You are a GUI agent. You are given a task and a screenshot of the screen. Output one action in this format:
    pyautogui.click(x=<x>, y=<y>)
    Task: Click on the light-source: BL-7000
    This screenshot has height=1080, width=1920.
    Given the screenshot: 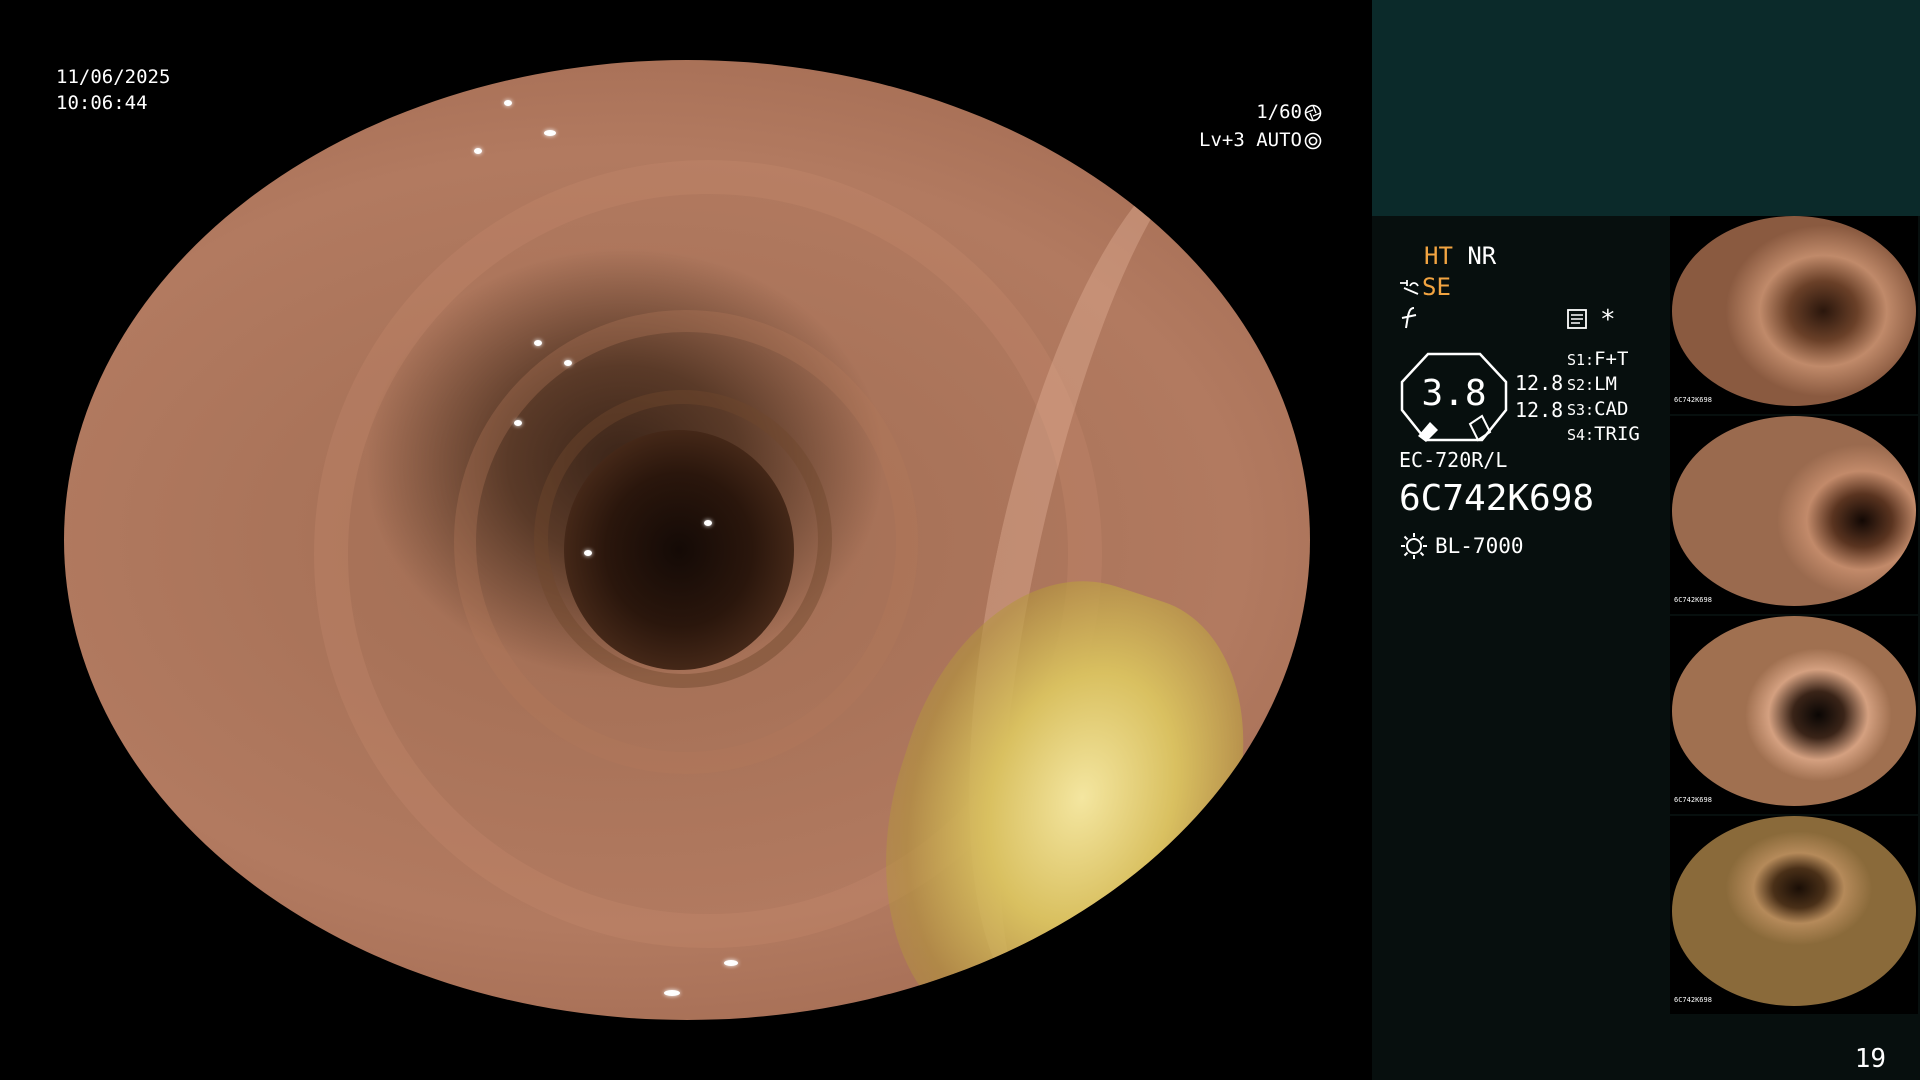 What is the action you would take?
    pyautogui.click(x=1461, y=546)
    